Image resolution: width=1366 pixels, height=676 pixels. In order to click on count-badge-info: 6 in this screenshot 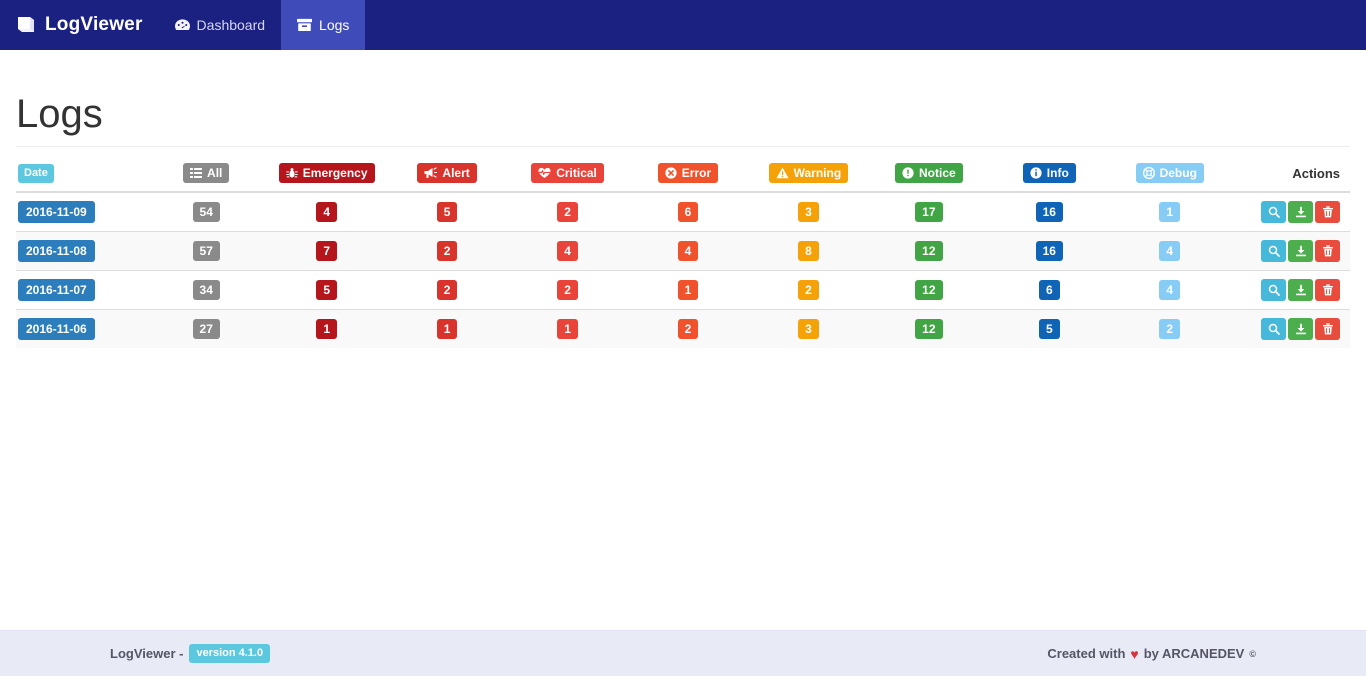, I will do `click(1049, 290)`.